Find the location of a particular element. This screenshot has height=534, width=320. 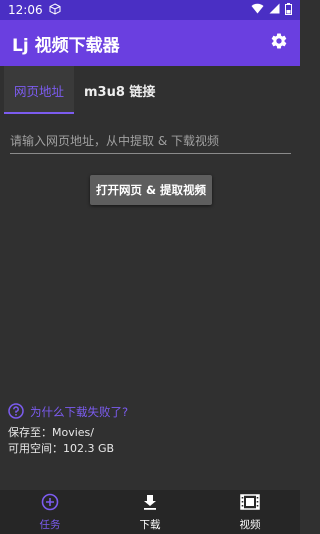

tab-bar: 网页地址 m3u8 链接 is located at coordinates (150, 90).